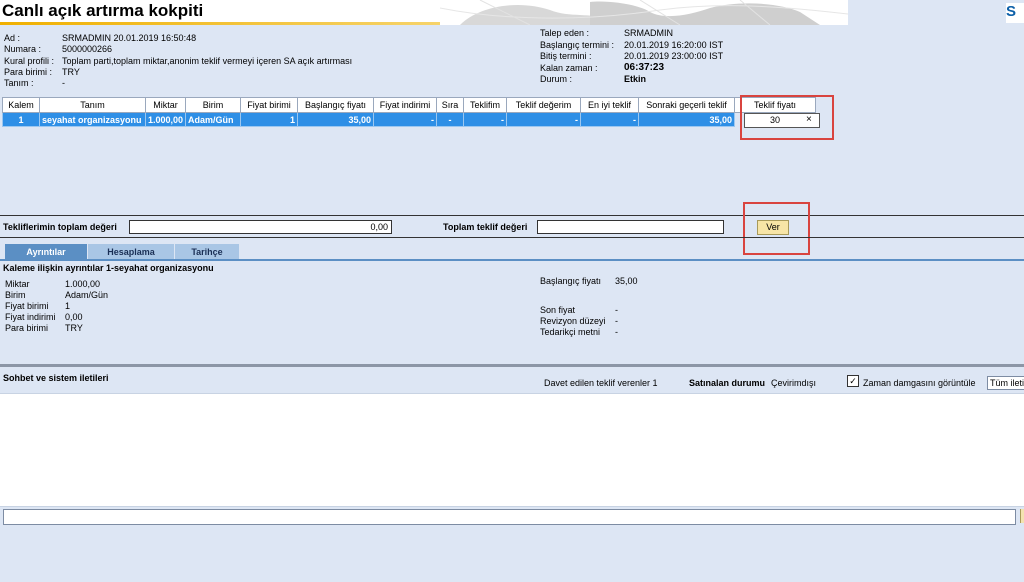  Describe the element at coordinates (60, 227) in the screenshot. I see `my-total-label: Tekliflerimin toplam değeri` at that location.